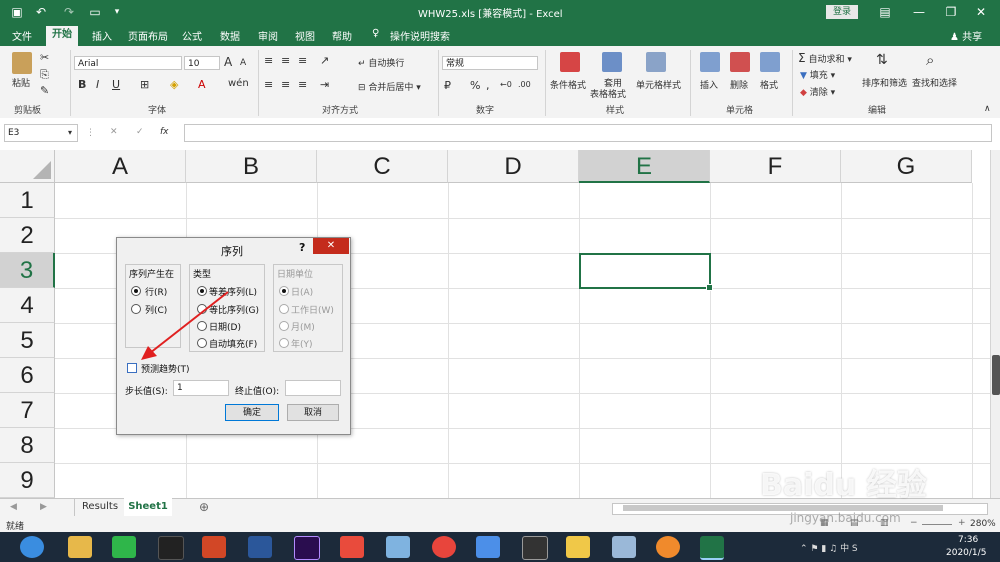 The height and width of the screenshot is (562, 1000). Describe the element at coordinates (644, 166) in the screenshot. I see `column-header-active: E` at that location.